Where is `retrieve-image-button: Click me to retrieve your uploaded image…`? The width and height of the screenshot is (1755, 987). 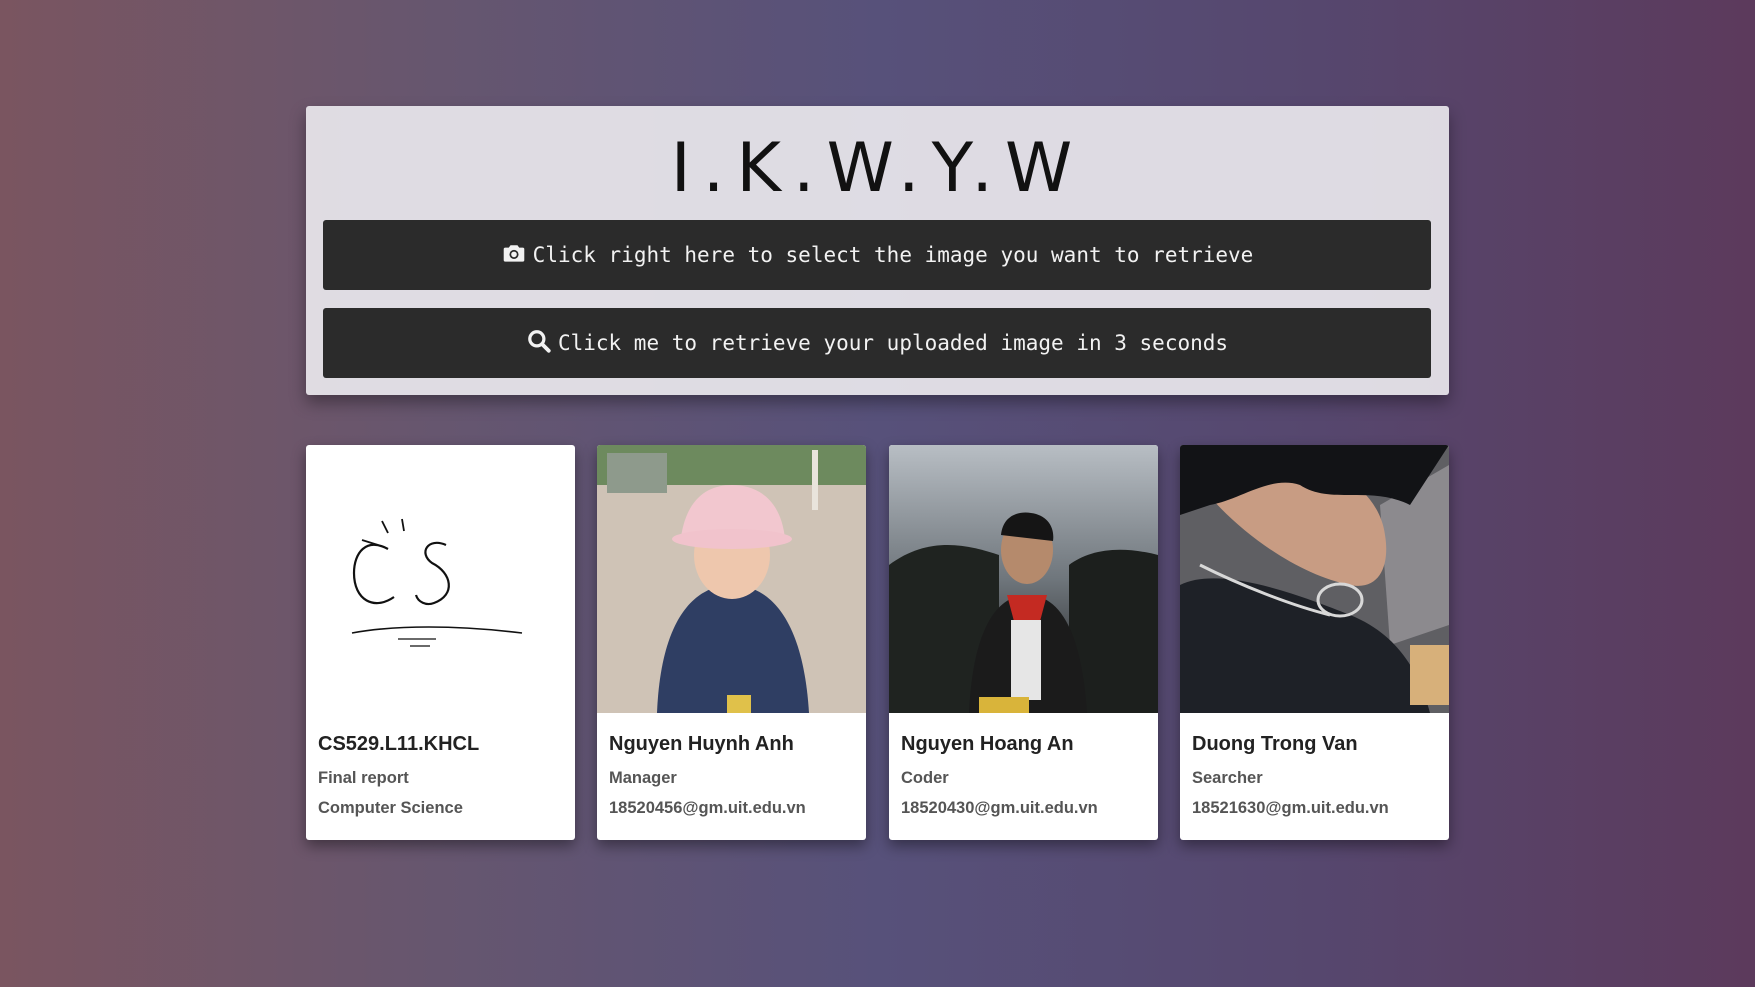
retrieve-image-button: Click me to retrieve your uploaded image… is located at coordinates (877, 343).